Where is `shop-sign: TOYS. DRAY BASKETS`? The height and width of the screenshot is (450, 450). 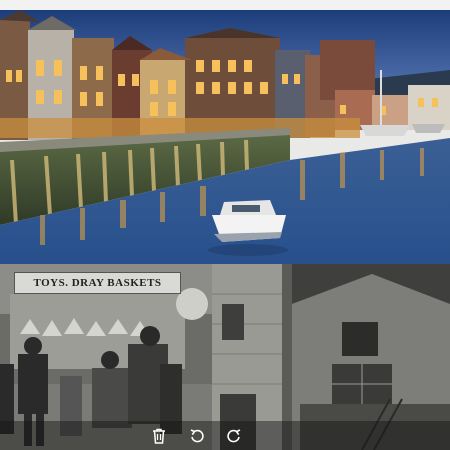
shop-sign: TOYS. DRAY BASKETS is located at coordinates (97, 283).